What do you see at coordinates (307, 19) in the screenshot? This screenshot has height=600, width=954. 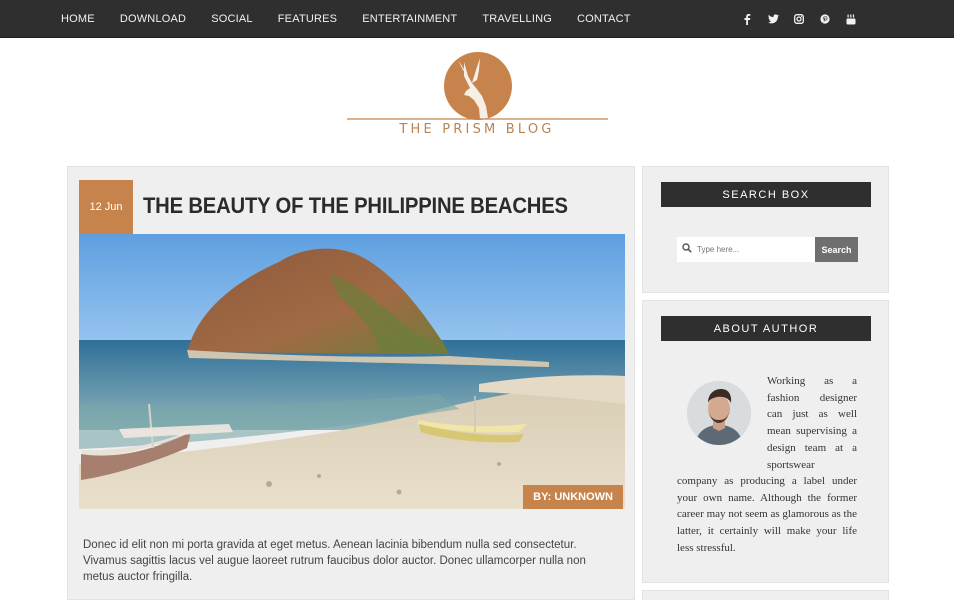 I see `nav-item-features: FEATURES` at bounding box center [307, 19].